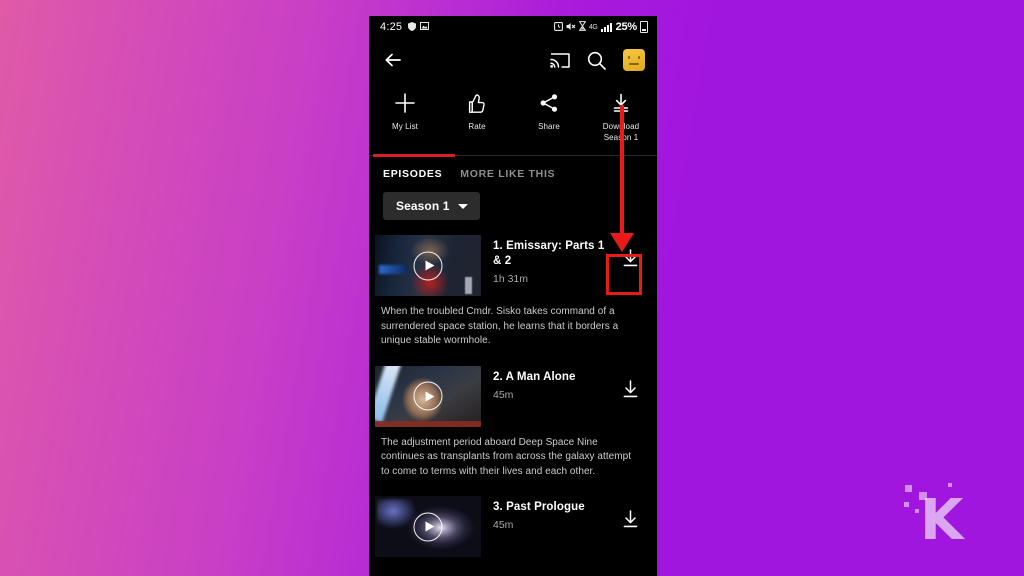  I want to click on episode-title: 3. Past Prologue, so click(539, 507).